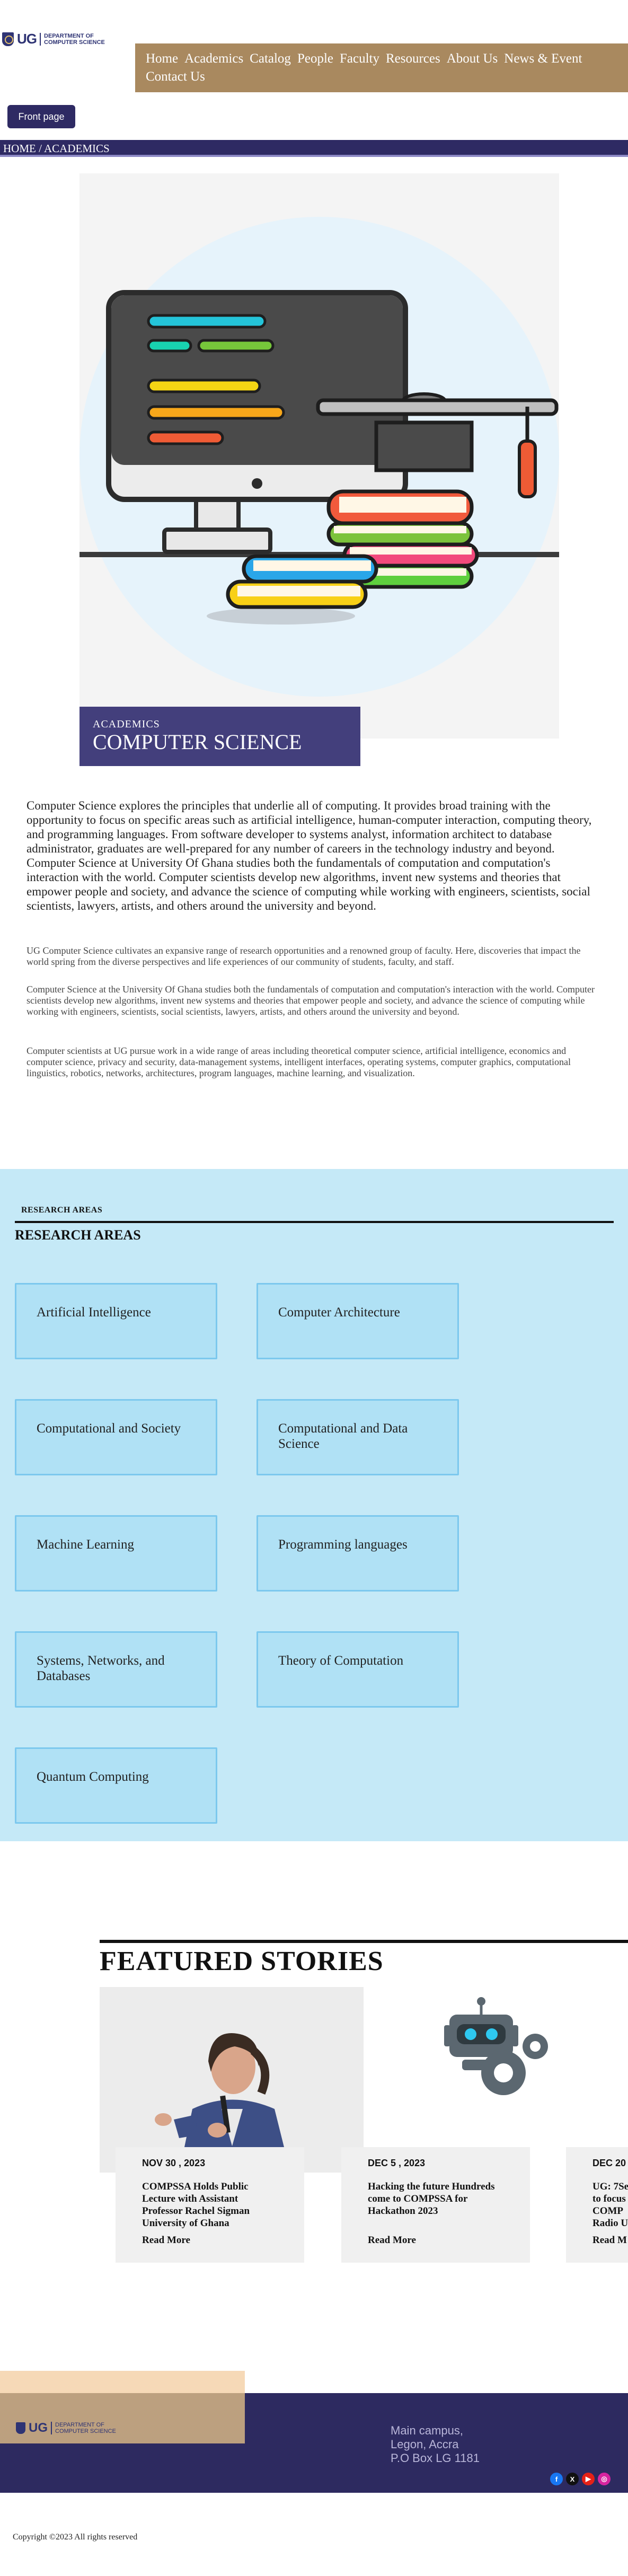 The image size is (628, 2576). What do you see at coordinates (198, 742) in the screenshot?
I see `hero-label-big: COMPUTER SCIENCE` at bounding box center [198, 742].